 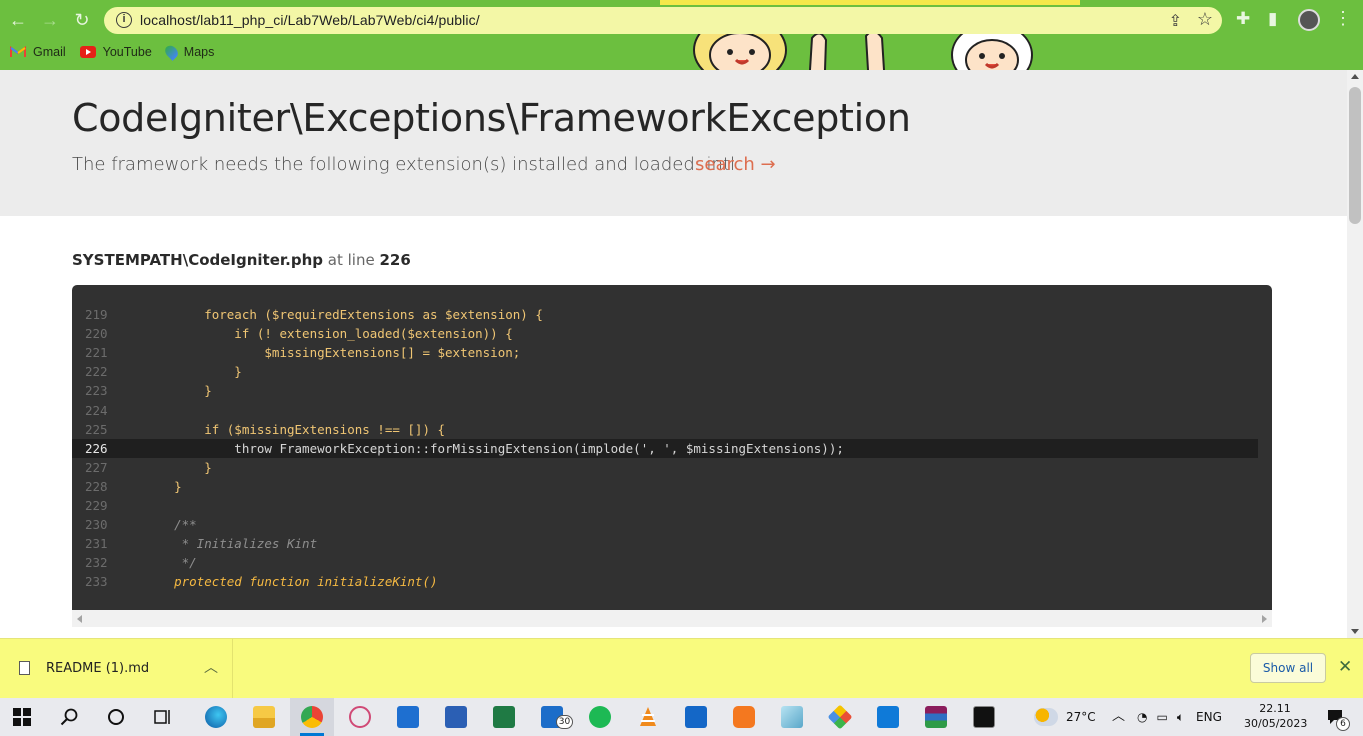 I want to click on line-number: 225, so click(x=96, y=429).